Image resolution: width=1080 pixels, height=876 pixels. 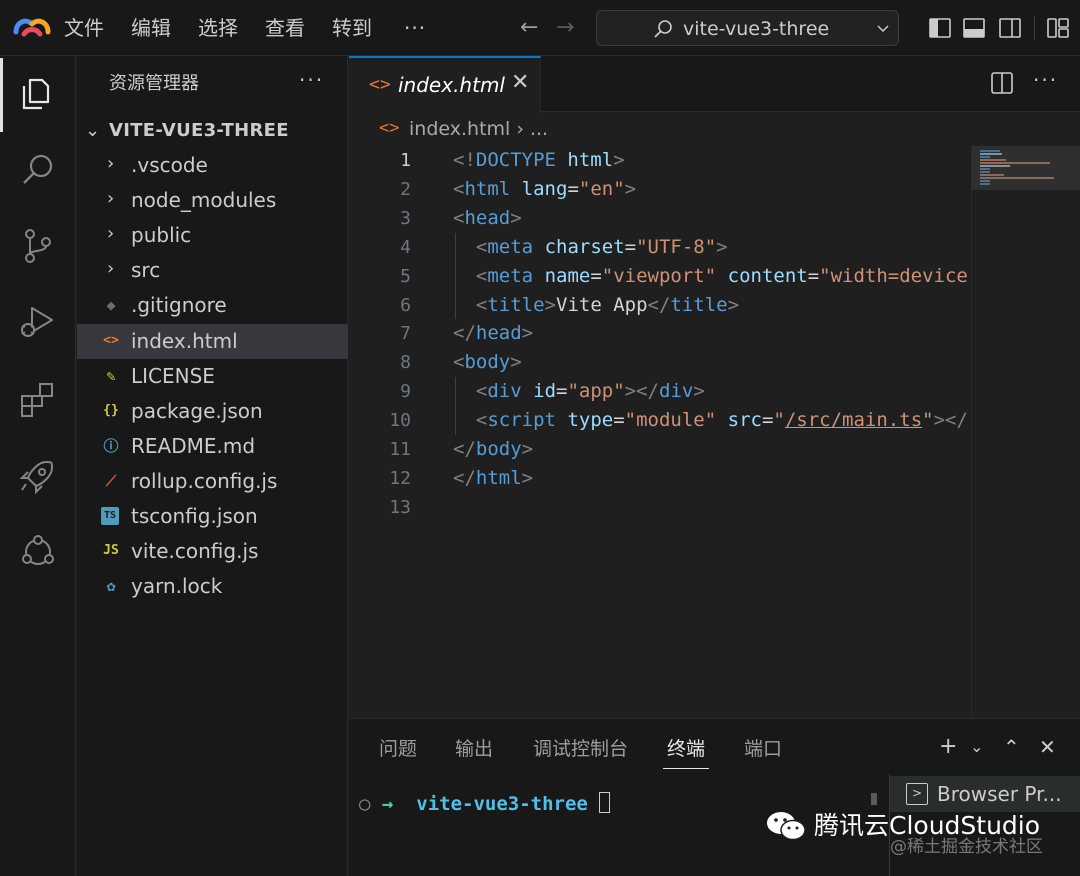 What do you see at coordinates (763, 749) in the screenshot?
I see `tab-ports: 端口` at bounding box center [763, 749].